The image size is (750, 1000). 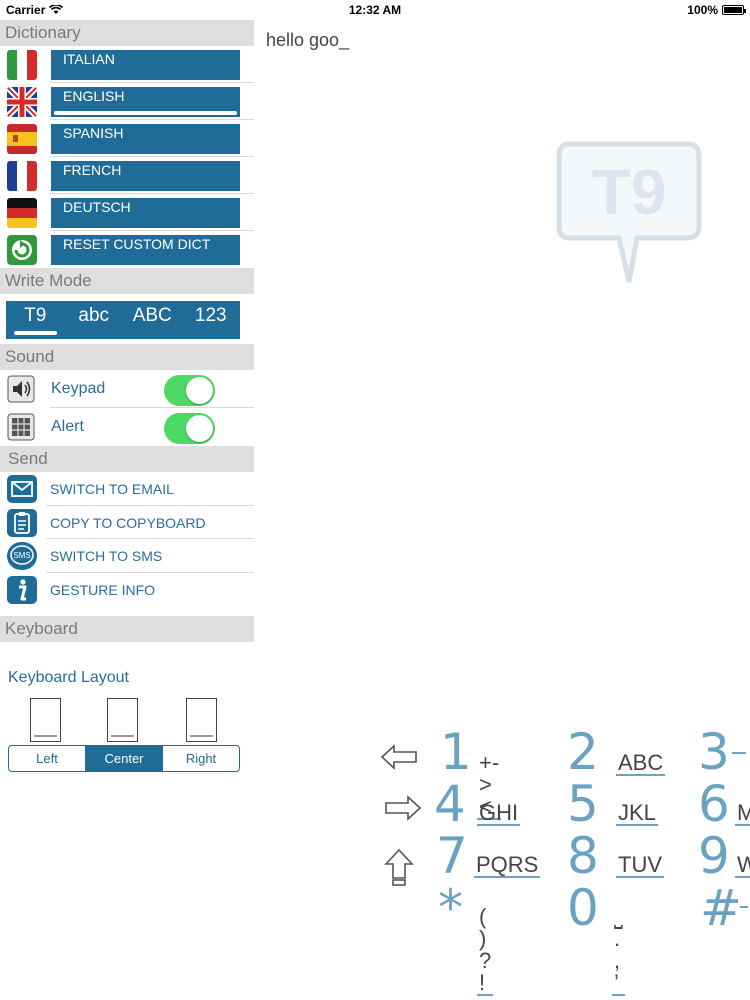 What do you see at coordinates (94, 96) in the screenshot?
I see `dict-label-english: ENGLISH` at bounding box center [94, 96].